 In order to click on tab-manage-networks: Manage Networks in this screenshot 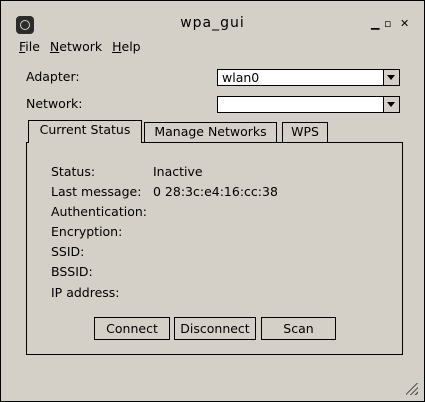, I will do `click(210, 132)`.